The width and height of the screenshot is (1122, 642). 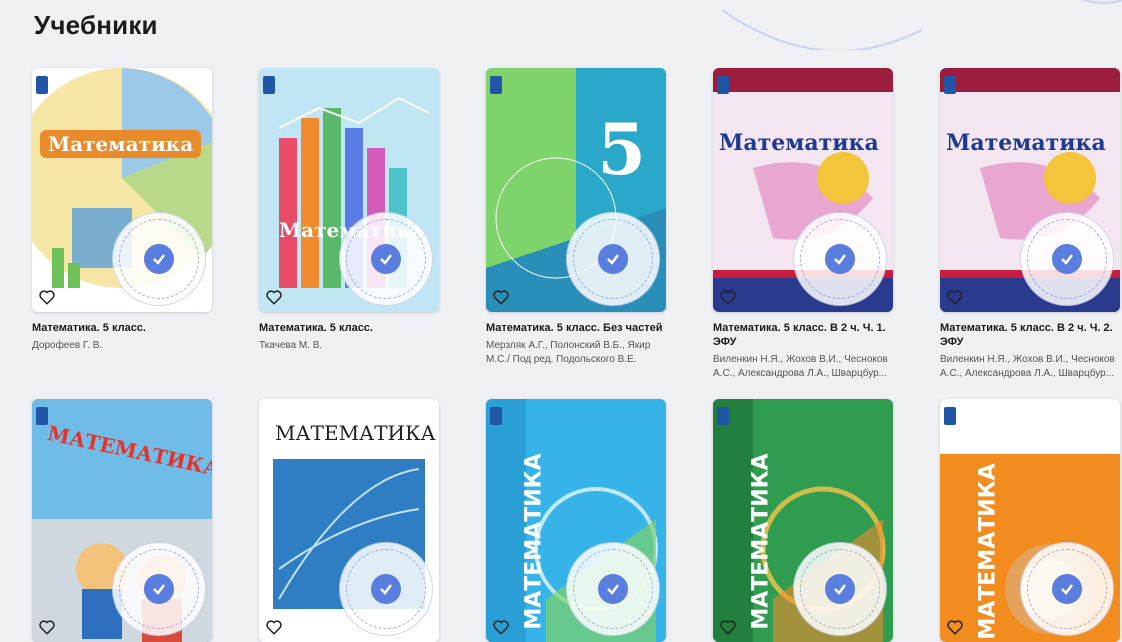 What do you see at coordinates (922, 25) in the screenshot?
I see `decorative-arc` at bounding box center [922, 25].